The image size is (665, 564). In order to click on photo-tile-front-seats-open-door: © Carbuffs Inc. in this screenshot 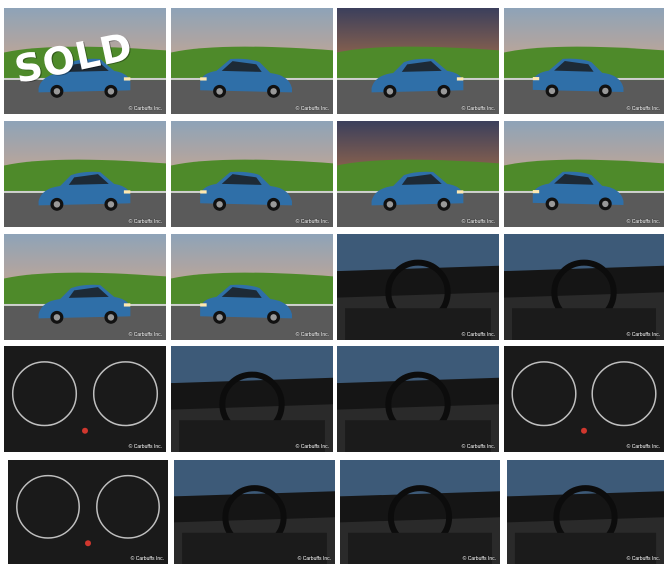, I will do `click(254, 512)`.